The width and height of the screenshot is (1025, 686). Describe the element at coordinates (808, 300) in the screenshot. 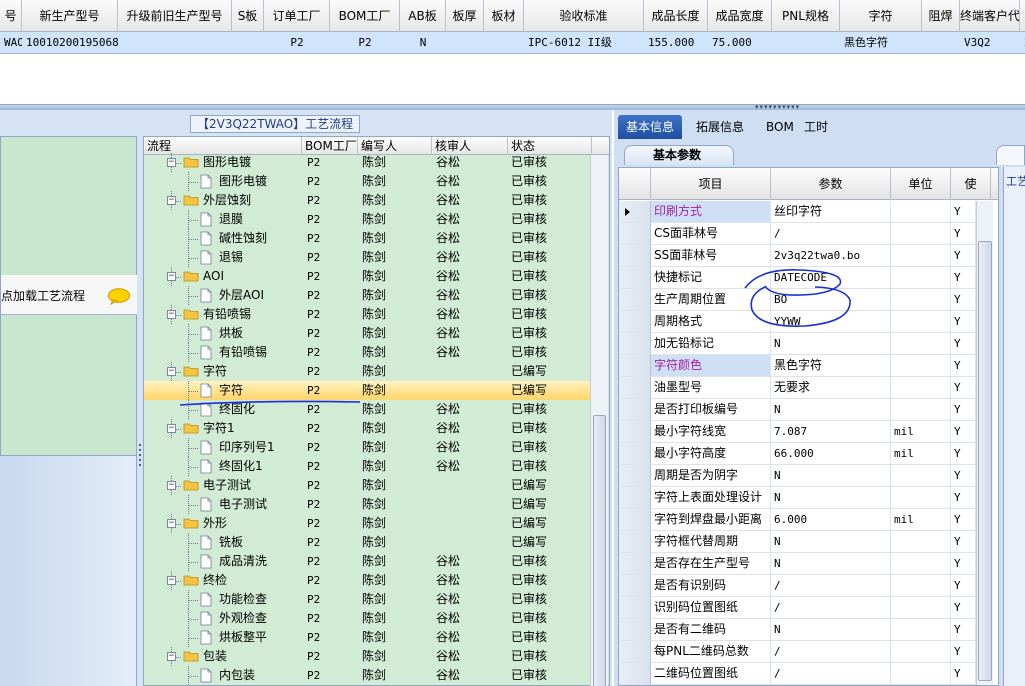

I see `param-row: 生产周期位置 BO Y` at that location.